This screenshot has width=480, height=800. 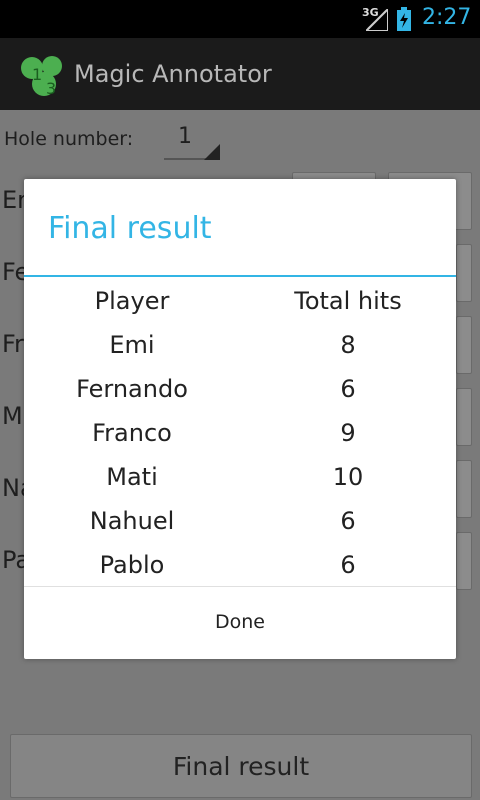 I want to click on result-player: Franco, so click(x=132, y=433).